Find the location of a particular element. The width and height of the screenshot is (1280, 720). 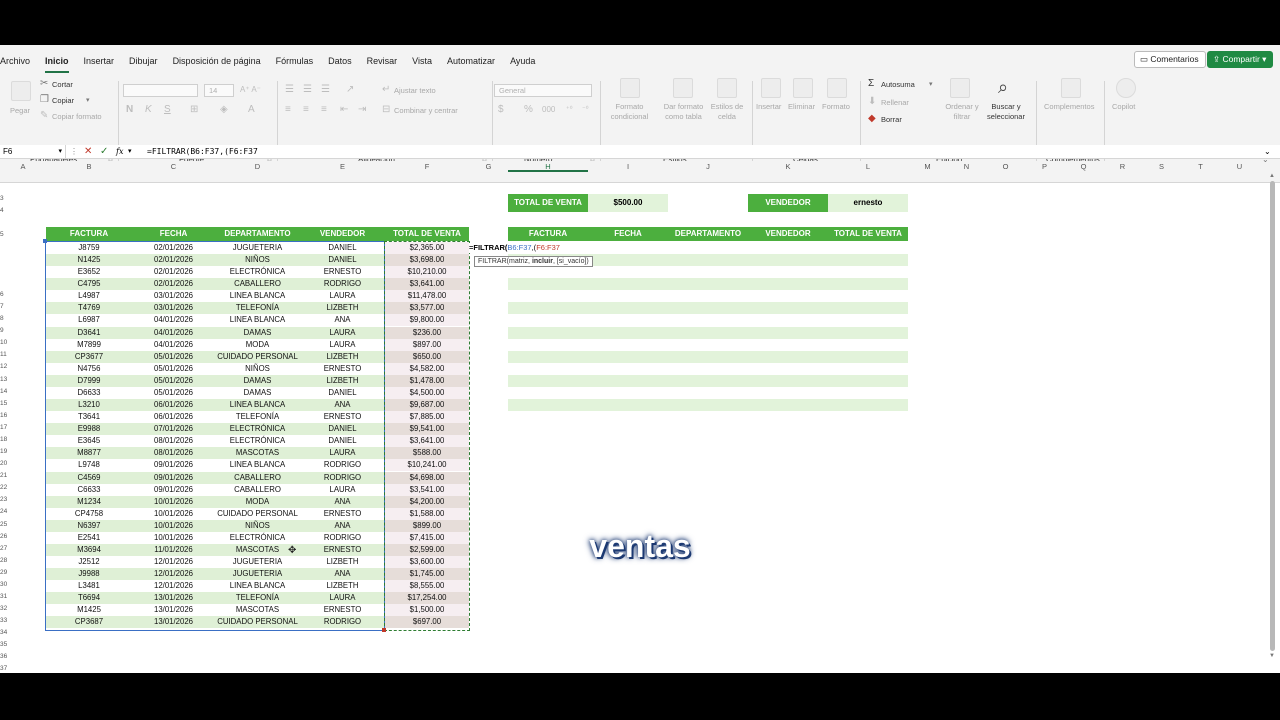

row-header: 5 is located at coordinates (5, 234).